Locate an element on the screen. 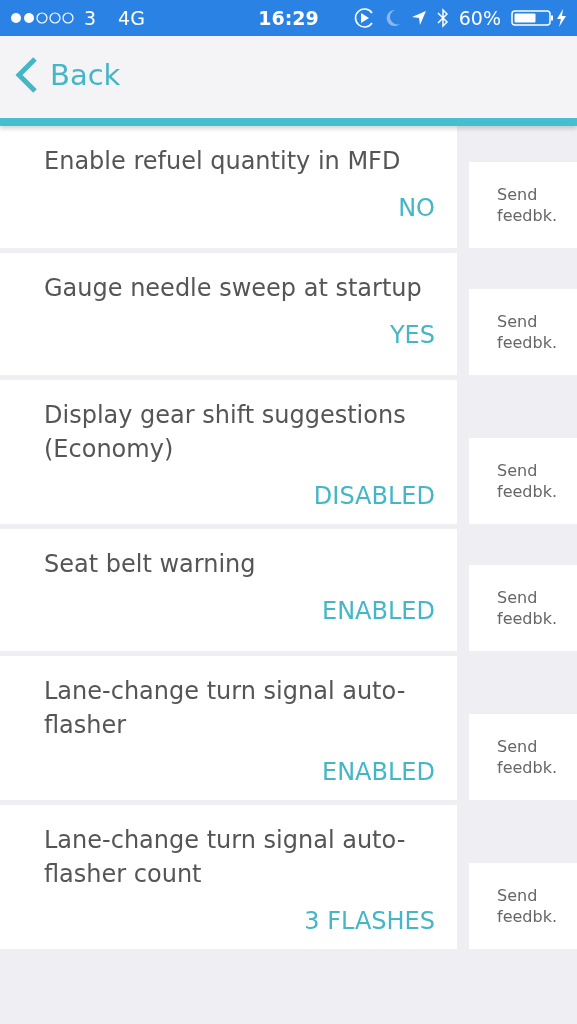 The width and height of the screenshot is (577, 1024). moon-icon is located at coordinates (392, 18).